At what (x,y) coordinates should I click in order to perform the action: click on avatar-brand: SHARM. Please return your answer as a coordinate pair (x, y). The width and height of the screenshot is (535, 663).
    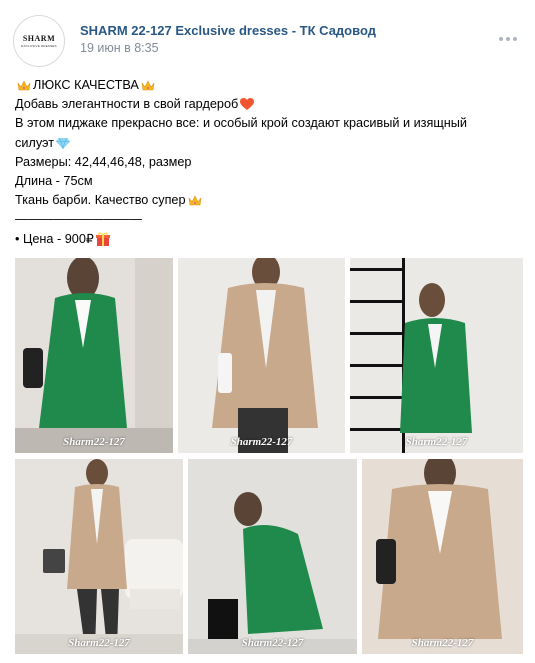
    Looking at the image, I should click on (39, 38).